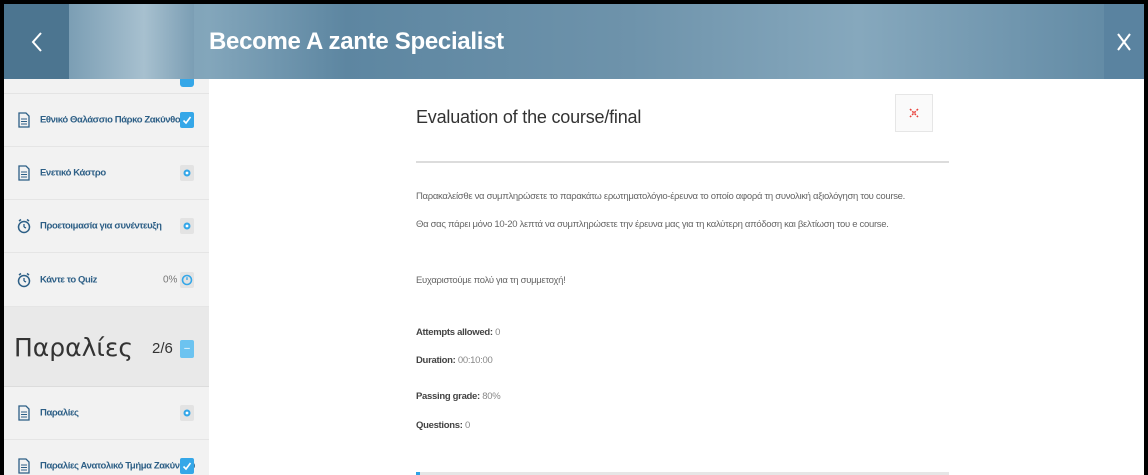 The image size is (1148, 475). I want to click on close-lesson-button, so click(914, 113).